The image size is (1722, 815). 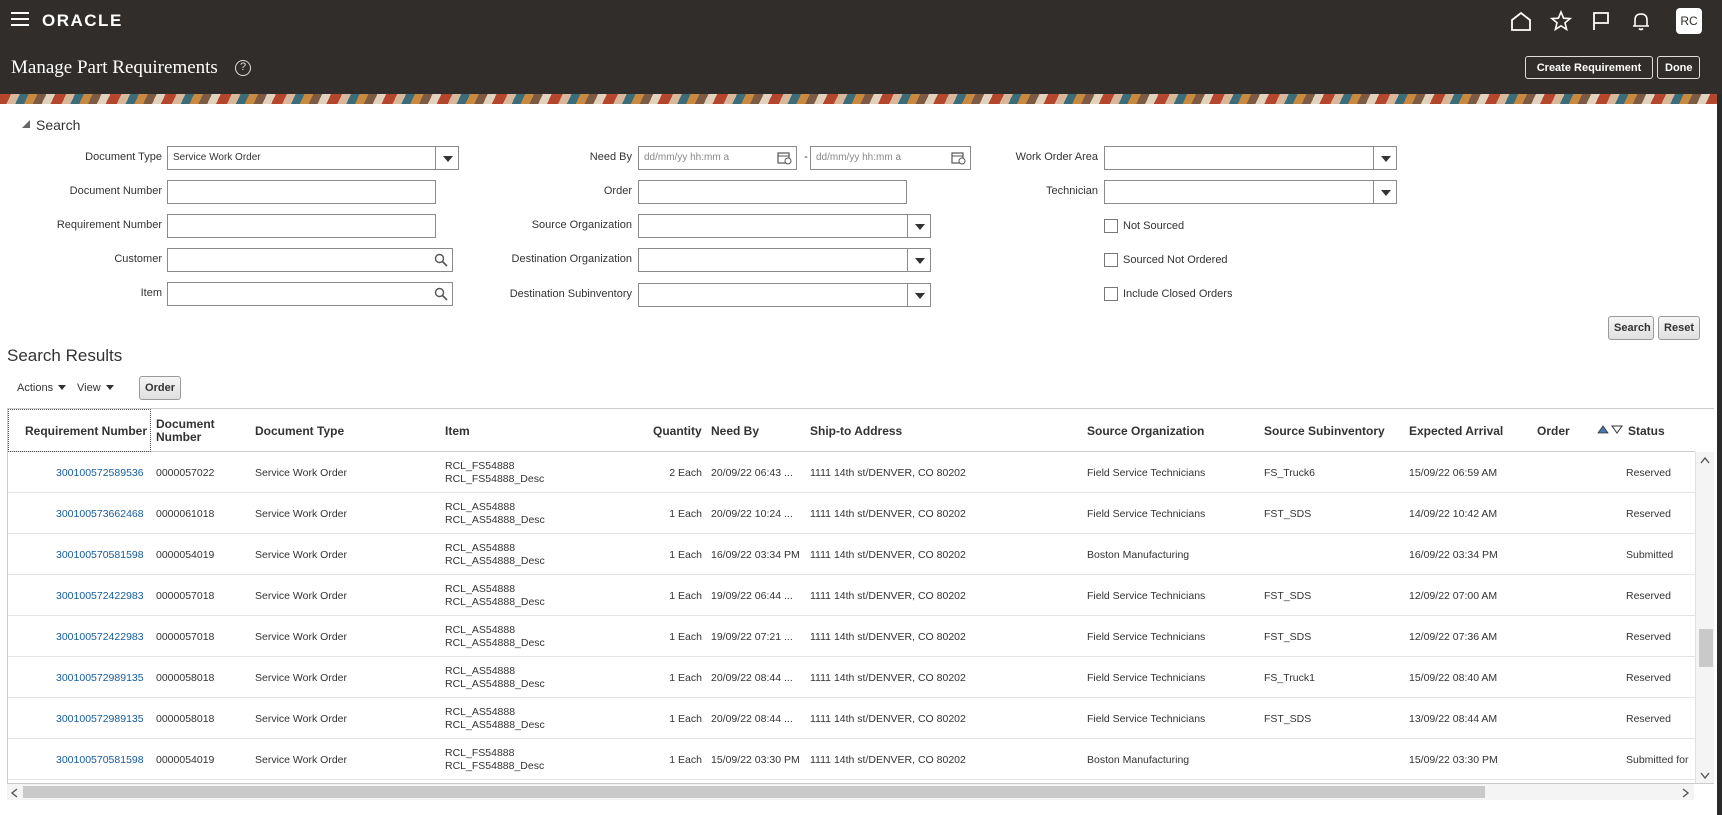 What do you see at coordinates (1589, 67) in the screenshot?
I see `create-requirement-button: Create Requirement` at bounding box center [1589, 67].